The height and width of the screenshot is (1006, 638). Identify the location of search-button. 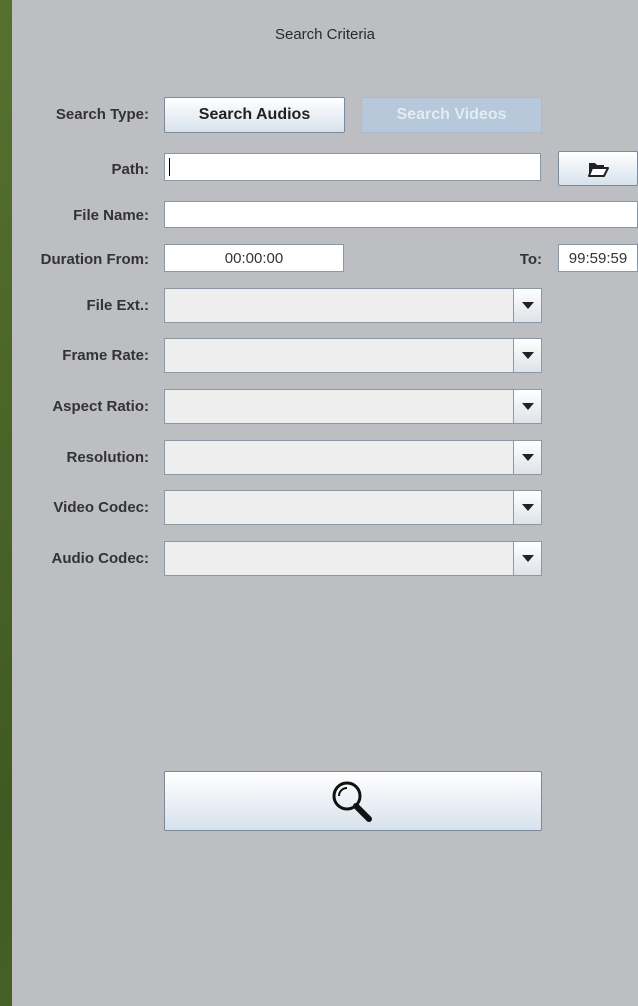
(353, 801).